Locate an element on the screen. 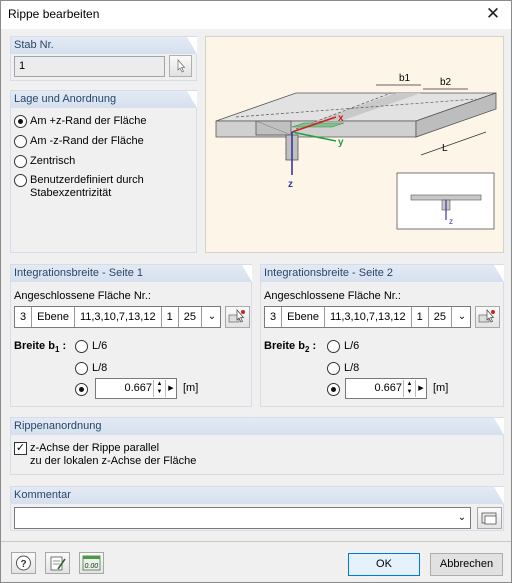 This screenshot has height=583, width=512. side2-label-l8: L/8 is located at coordinates (352, 368).